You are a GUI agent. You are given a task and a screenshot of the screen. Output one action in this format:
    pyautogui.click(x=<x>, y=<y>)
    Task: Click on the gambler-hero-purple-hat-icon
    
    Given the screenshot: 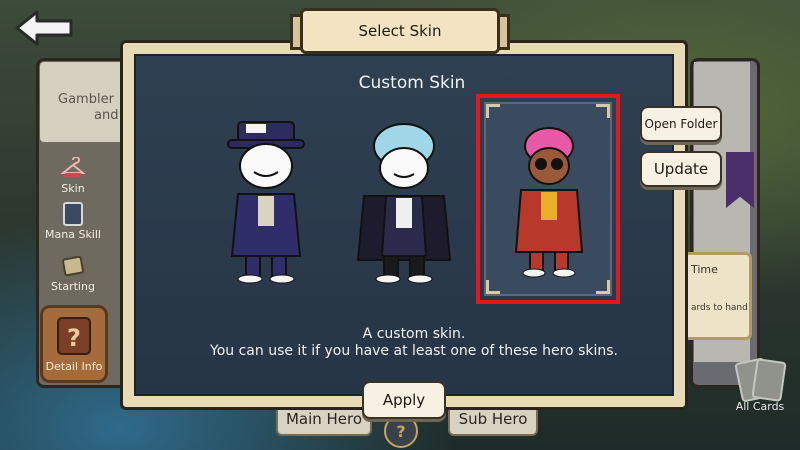 What is the action you would take?
    pyautogui.click(x=266, y=202)
    